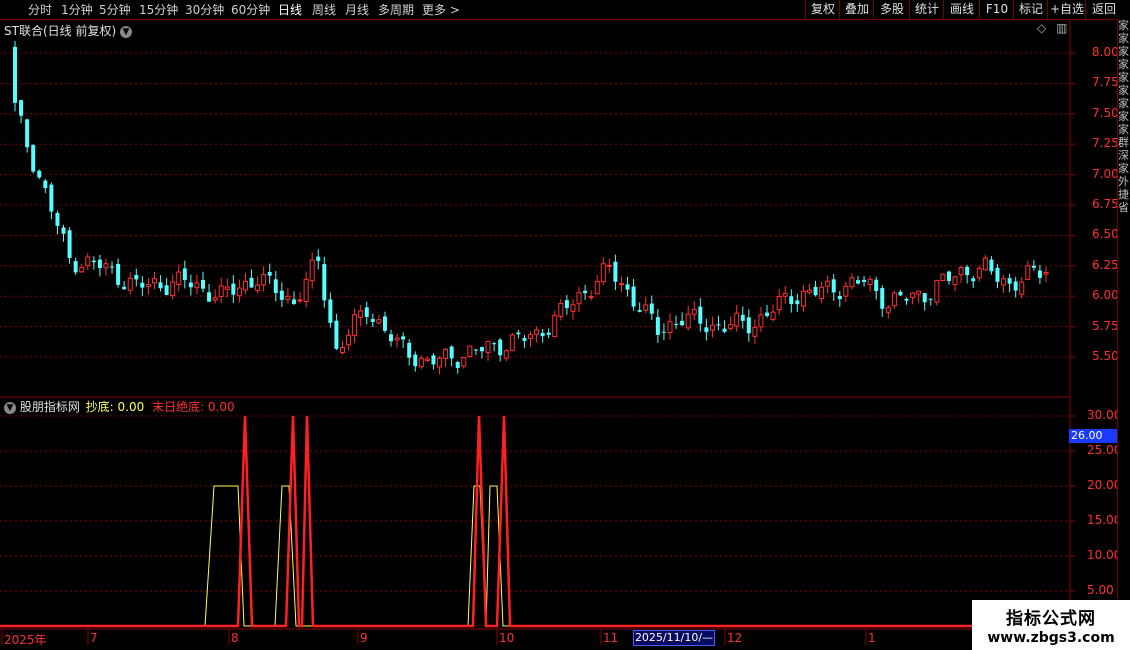 The image size is (1130, 650). Describe the element at coordinates (324, 9) in the screenshot. I see `period-tab-weekly: 周线` at that location.